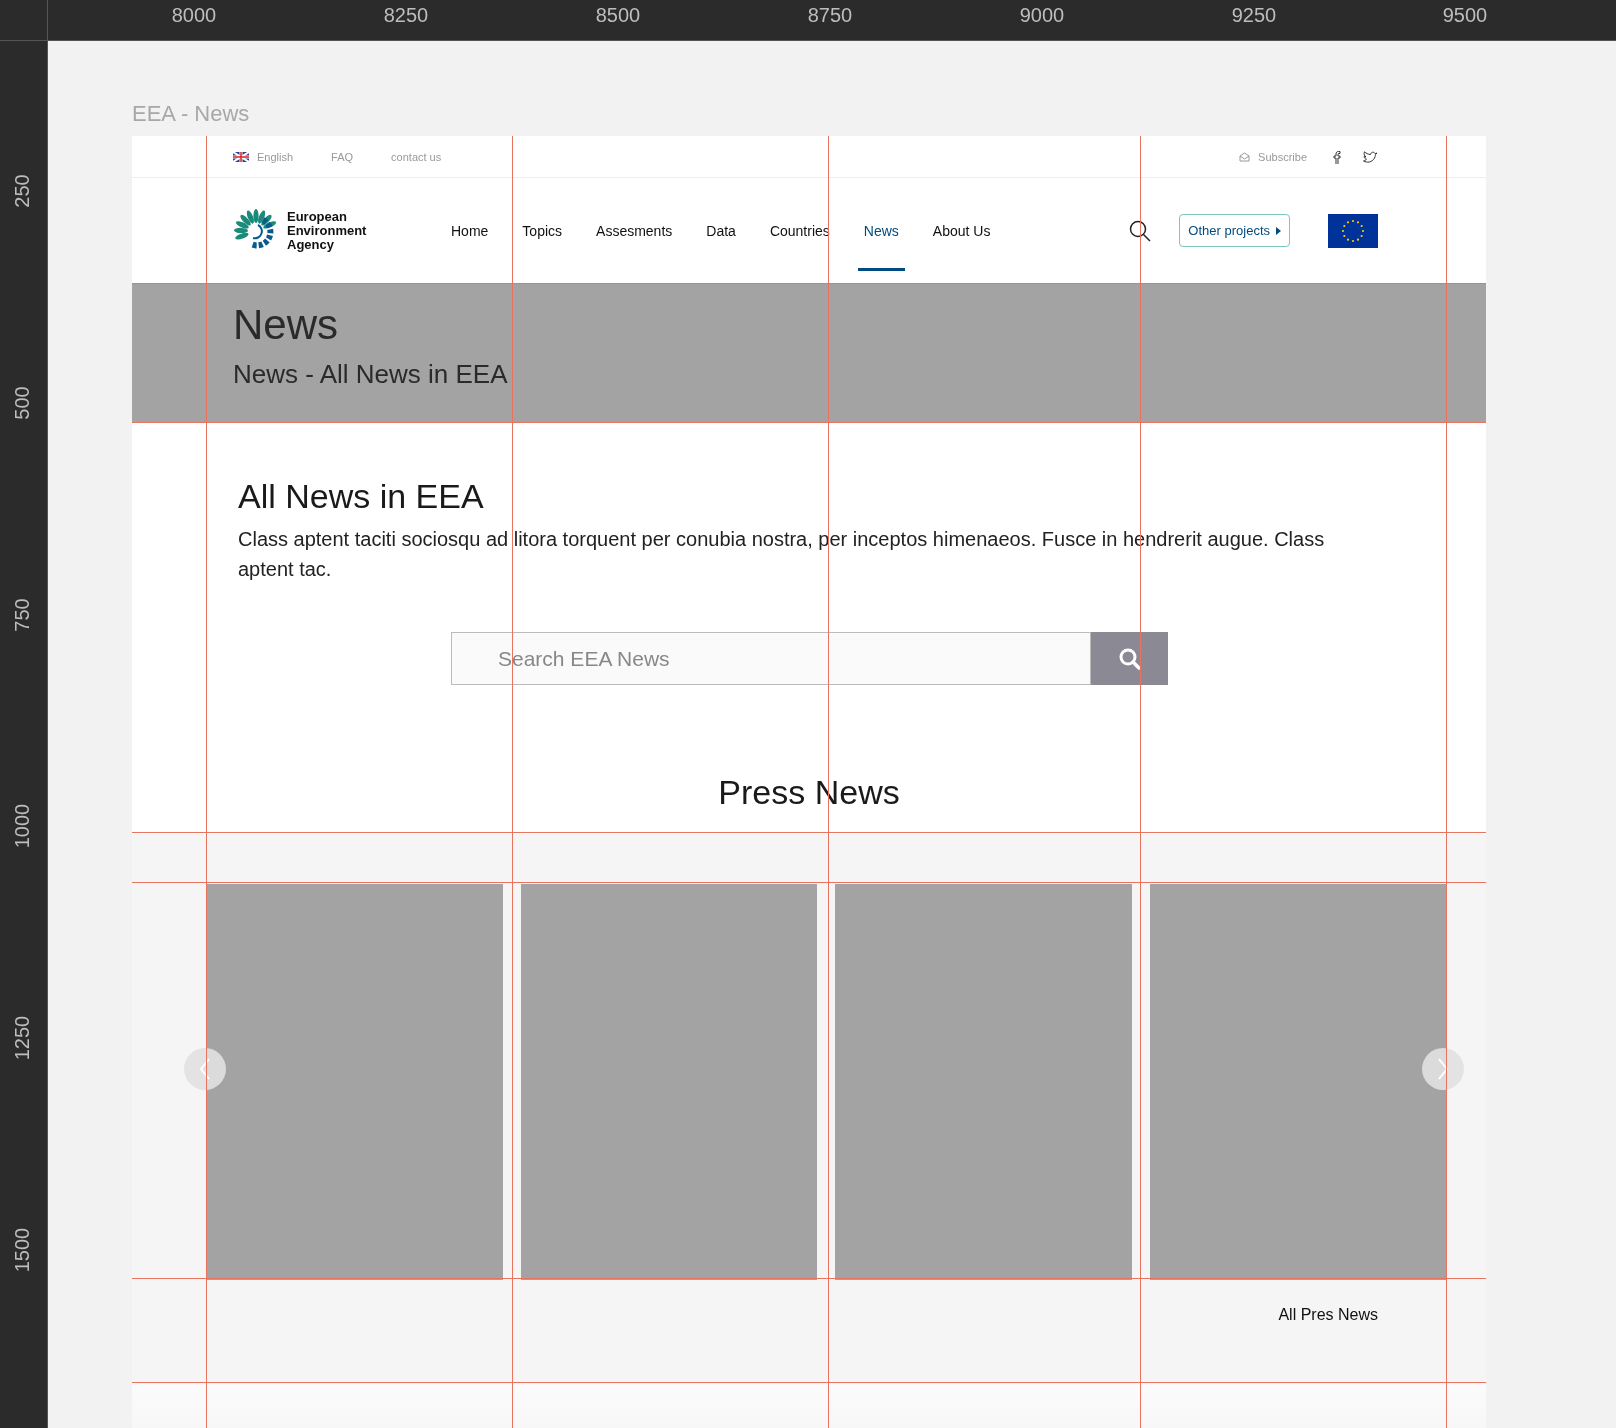  What do you see at coordinates (361, 496) in the screenshot?
I see `section-heading: All News in EEA` at bounding box center [361, 496].